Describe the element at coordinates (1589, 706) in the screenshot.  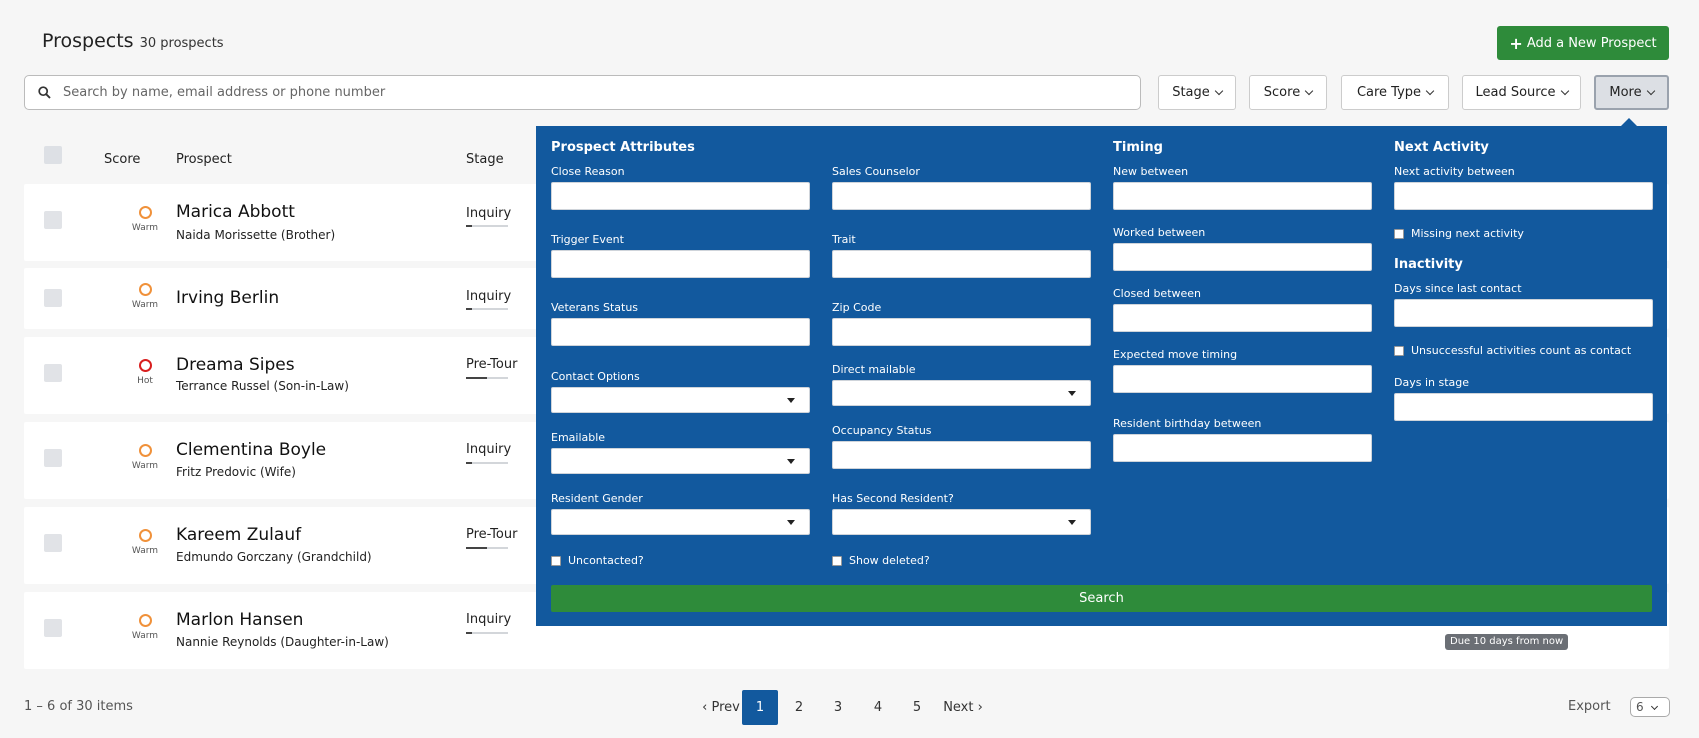
I see `export-link: Export` at that location.